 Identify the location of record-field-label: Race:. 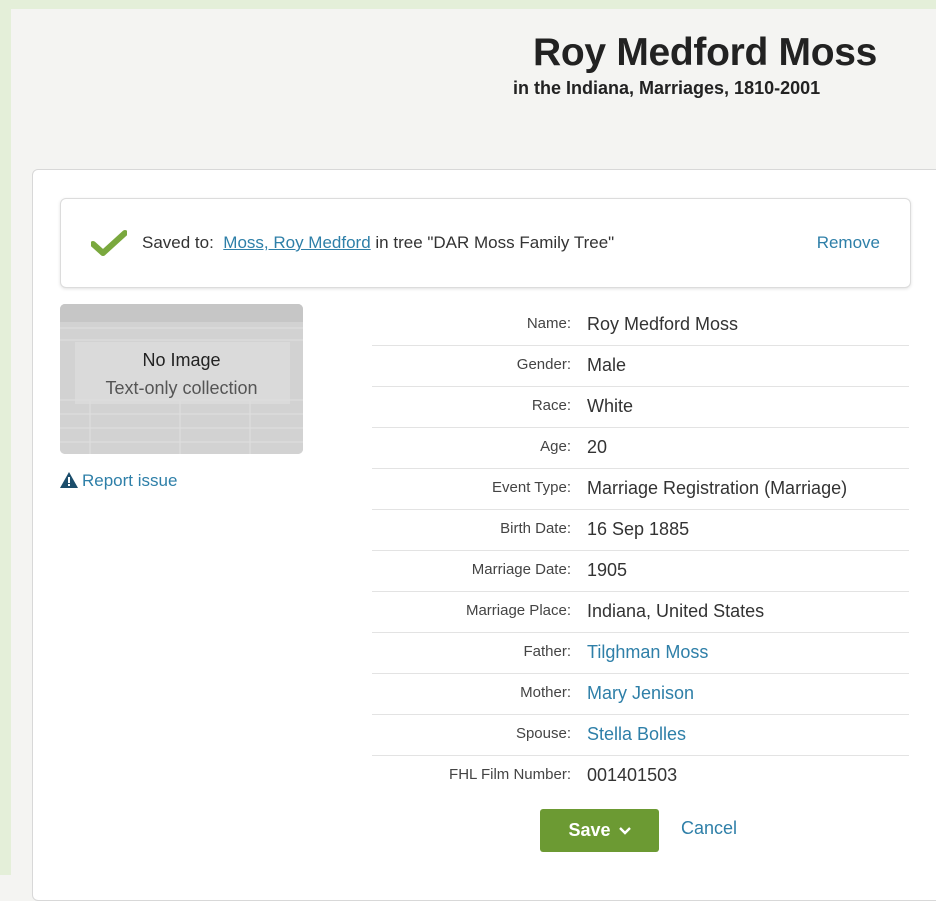
(551, 405).